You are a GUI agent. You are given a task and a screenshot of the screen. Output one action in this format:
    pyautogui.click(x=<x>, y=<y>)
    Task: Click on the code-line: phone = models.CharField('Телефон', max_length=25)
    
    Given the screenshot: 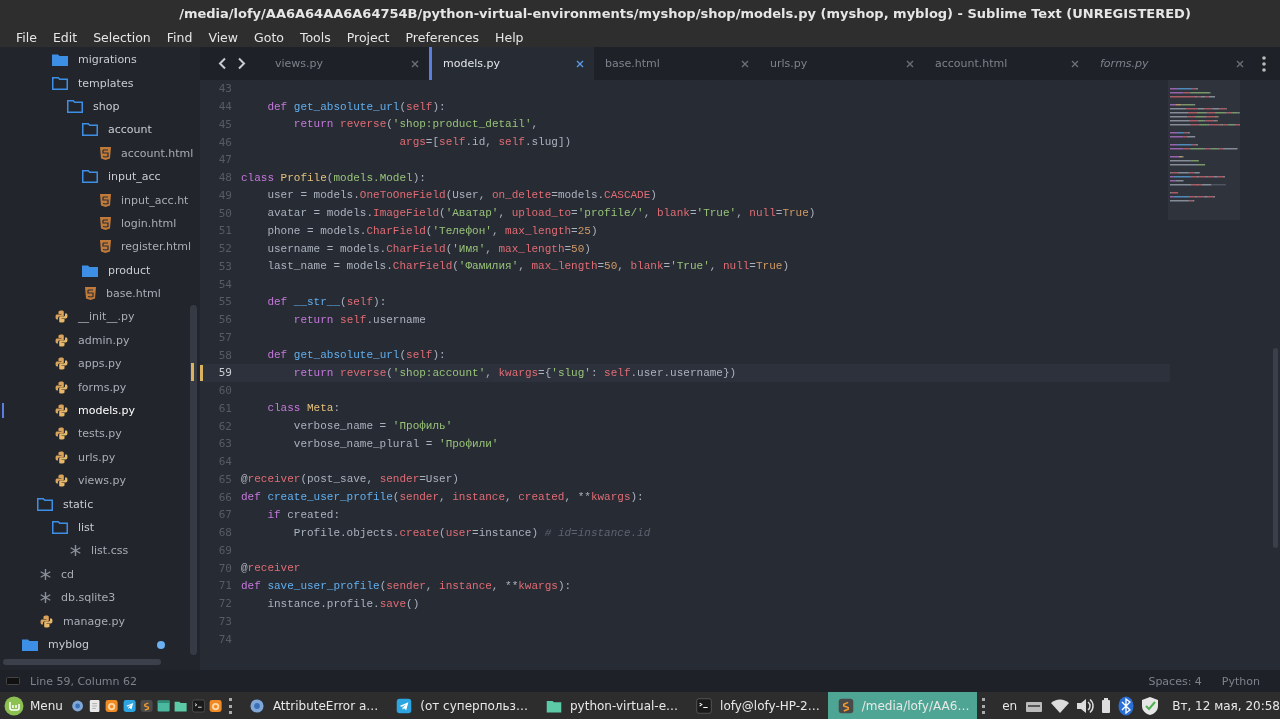 What is the action you would take?
    pyautogui.click(x=432, y=230)
    